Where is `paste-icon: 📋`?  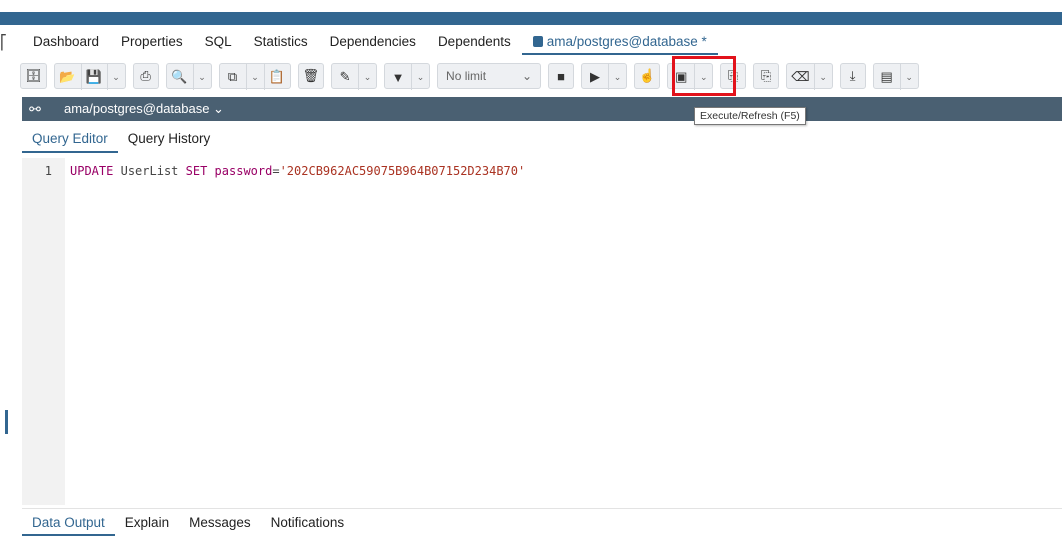 paste-icon: 📋 is located at coordinates (277, 76).